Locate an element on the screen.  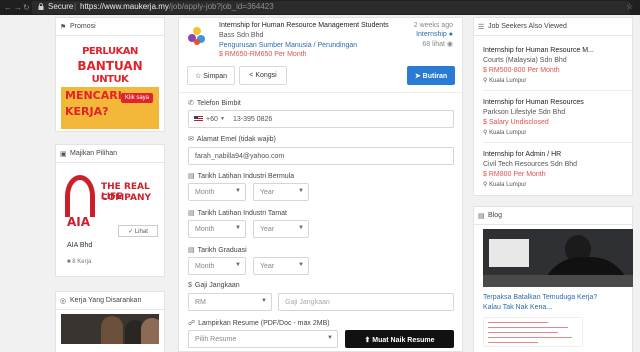
job-type-text: Internship is located at coordinates (431, 34).